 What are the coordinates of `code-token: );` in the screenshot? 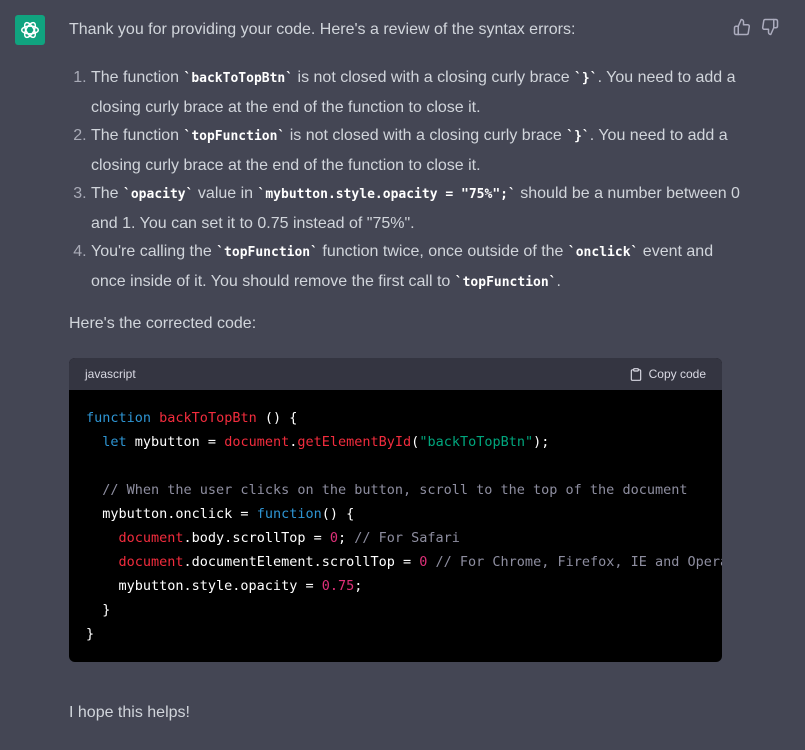 It's located at (541, 442).